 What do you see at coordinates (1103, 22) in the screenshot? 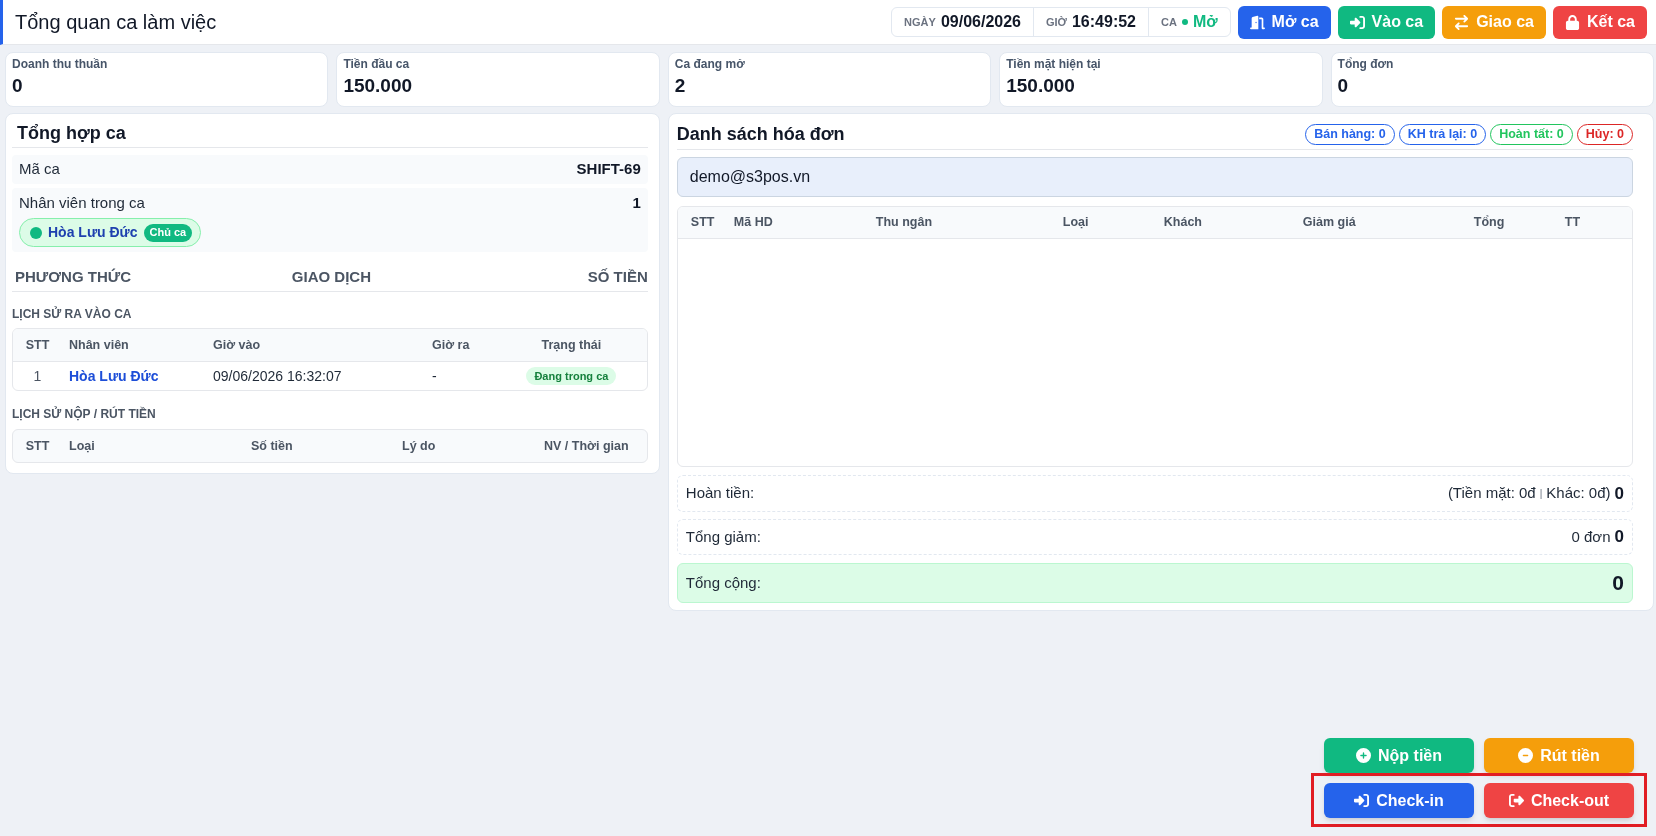
I see `info-value: 16:49:52` at bounding box center [1103, 22].